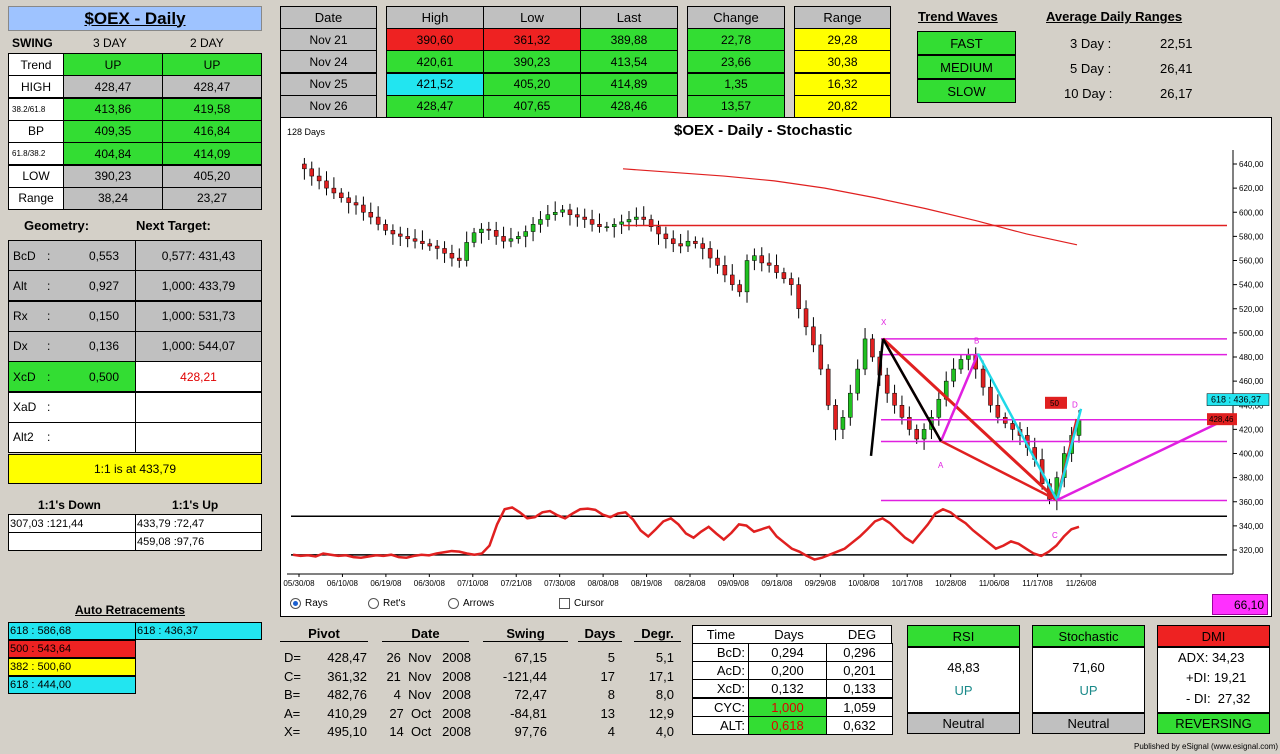 The height and width of the screenshot is (754, 1280). I want to click on ones-up-label: 1:1's Up, so click(195, 505).